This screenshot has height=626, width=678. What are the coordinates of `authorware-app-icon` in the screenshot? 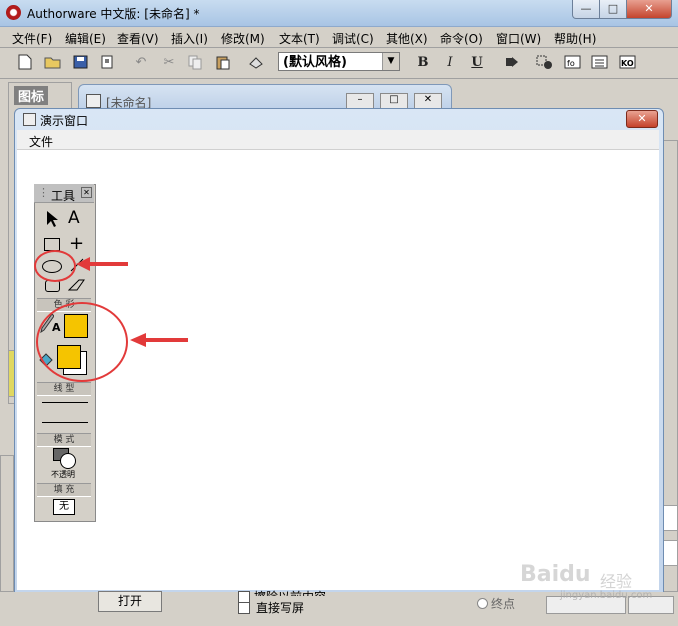 It's located at (13, 12).